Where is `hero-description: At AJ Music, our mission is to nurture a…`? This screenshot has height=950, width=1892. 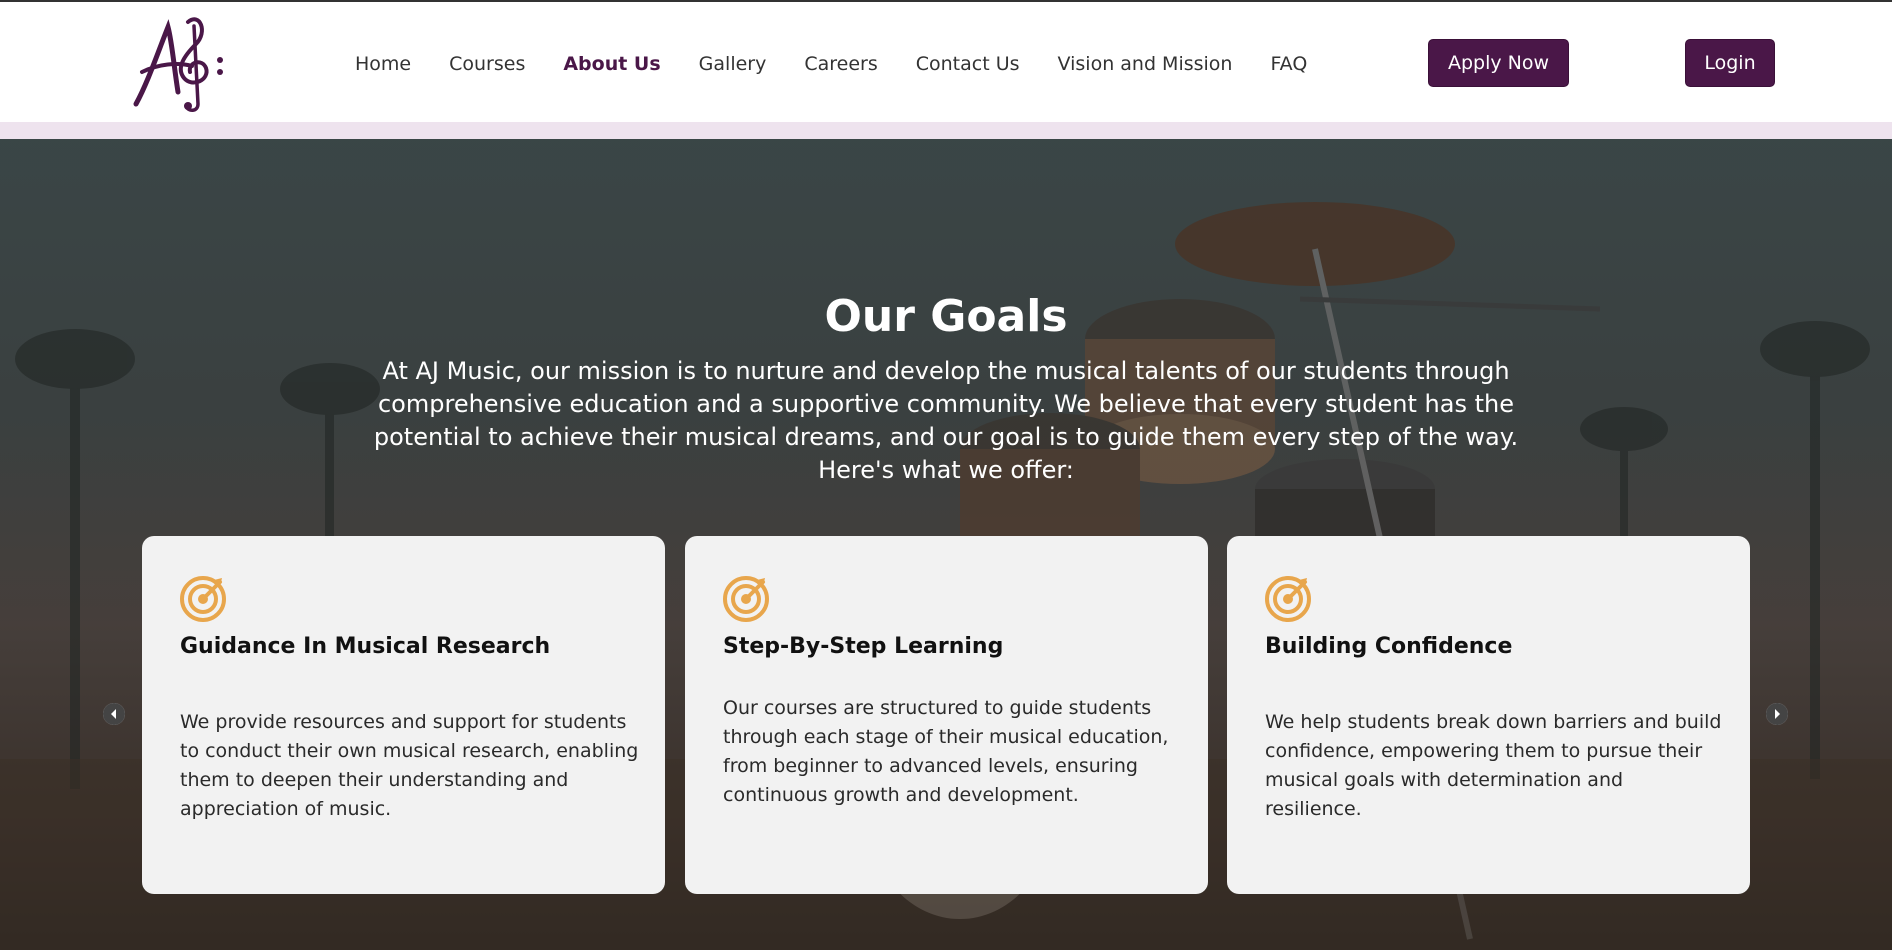 hero-description: At AJ Music, our mission is to nurture a… is located at coordinates (946, 420).